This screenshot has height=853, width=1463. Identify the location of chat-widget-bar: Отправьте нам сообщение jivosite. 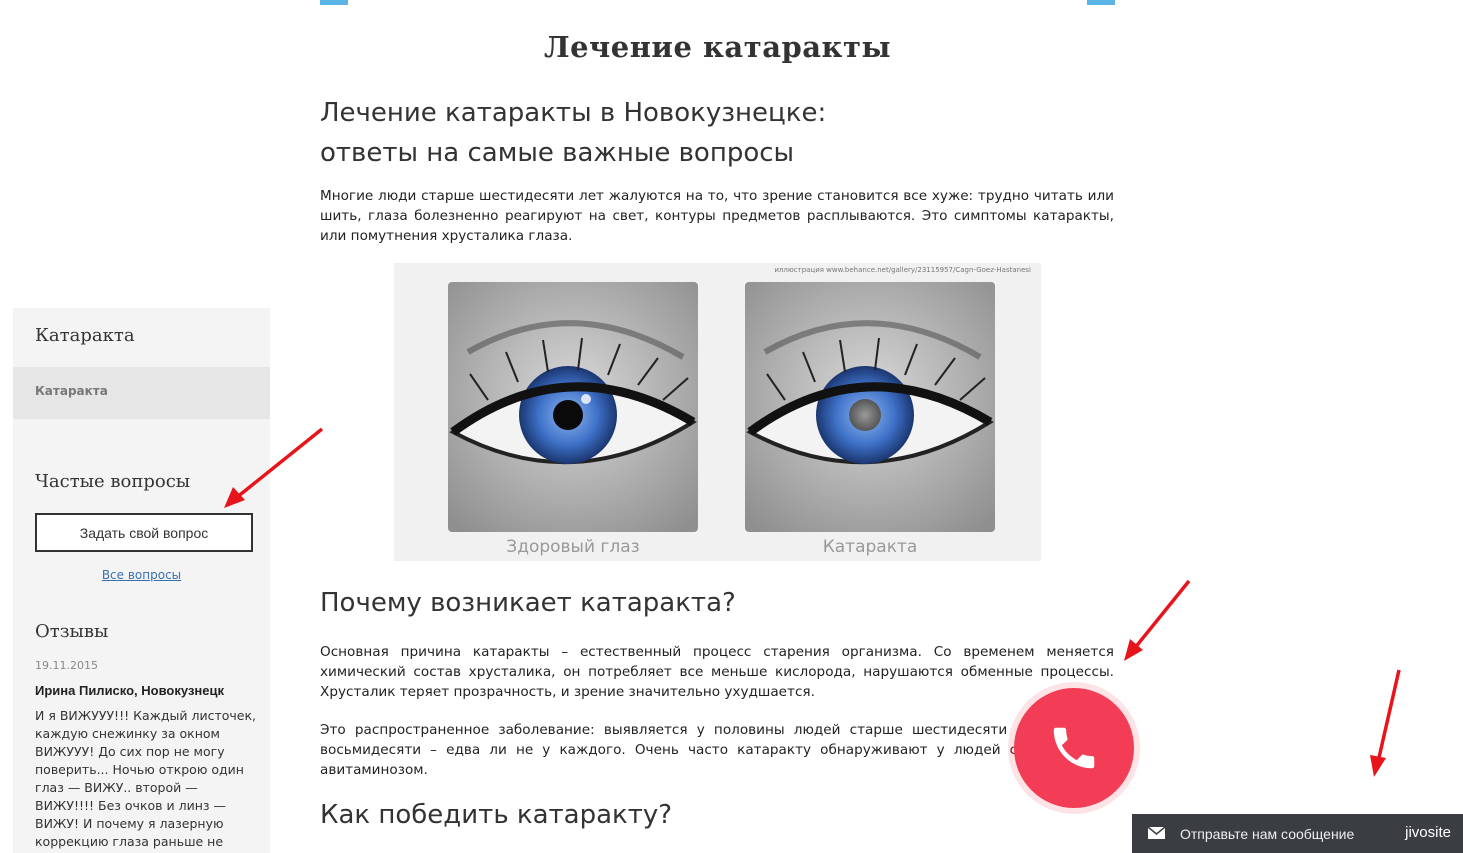
(1297, 833).